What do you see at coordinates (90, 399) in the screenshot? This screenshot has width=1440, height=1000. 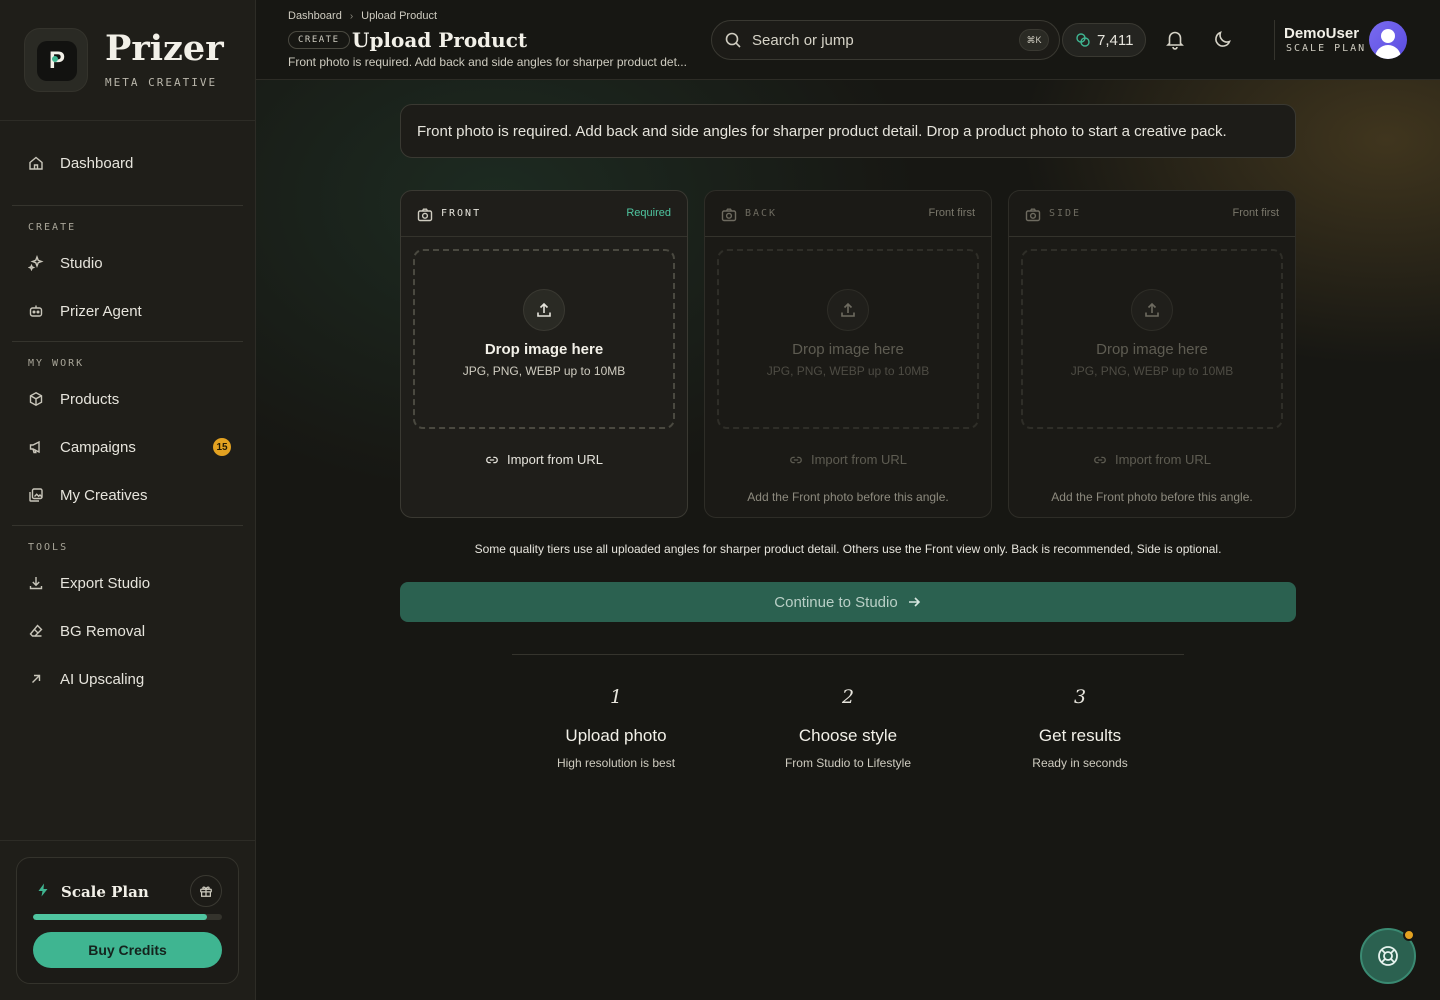 I see `sidebar-item-label: Products` at bounding box center [90, 399].